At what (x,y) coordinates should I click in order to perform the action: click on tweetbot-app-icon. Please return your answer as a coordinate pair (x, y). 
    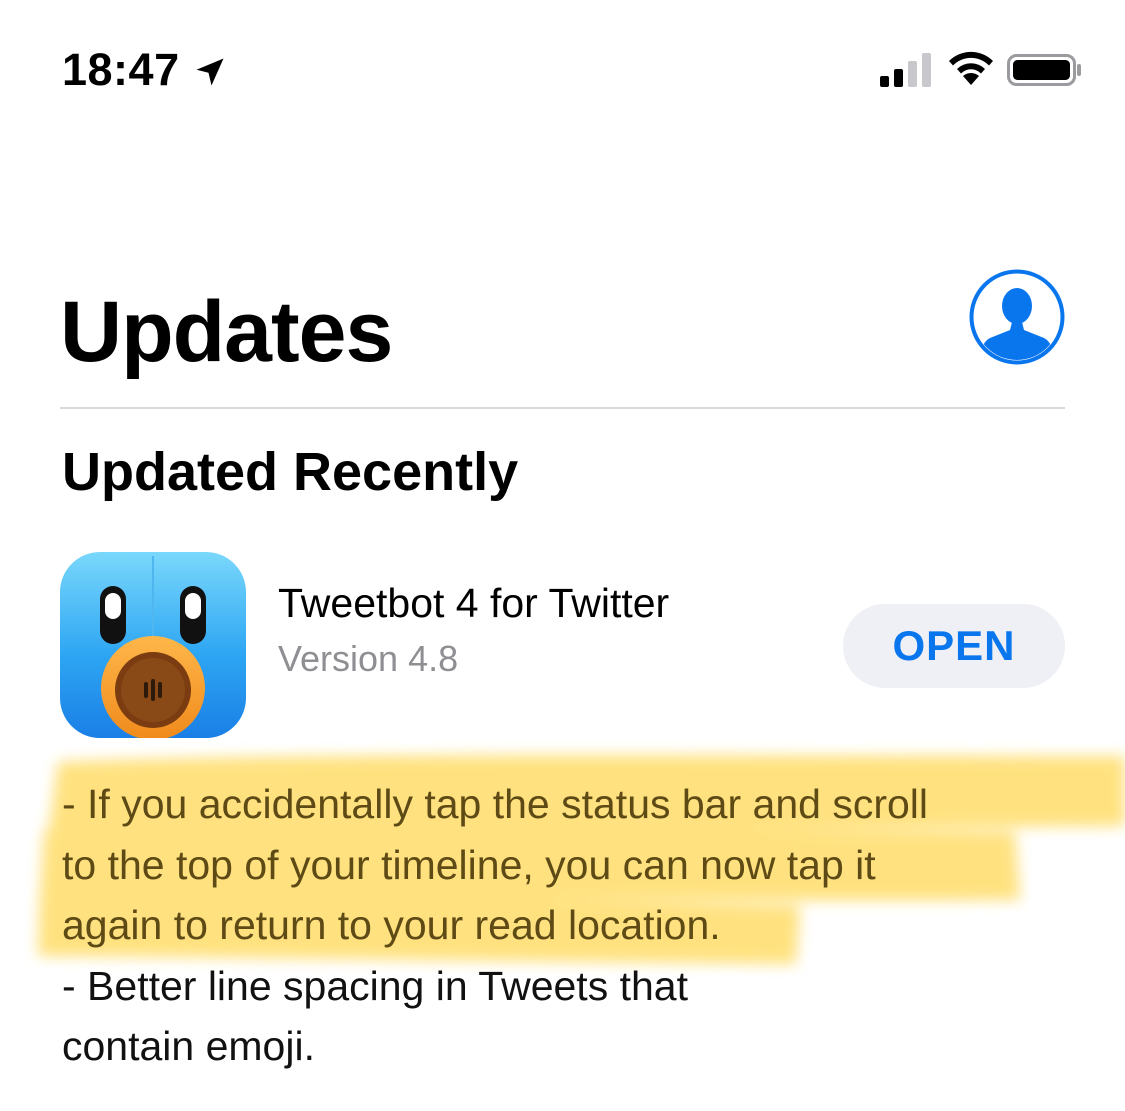
    Looking at the image, I should click on (153, 645).